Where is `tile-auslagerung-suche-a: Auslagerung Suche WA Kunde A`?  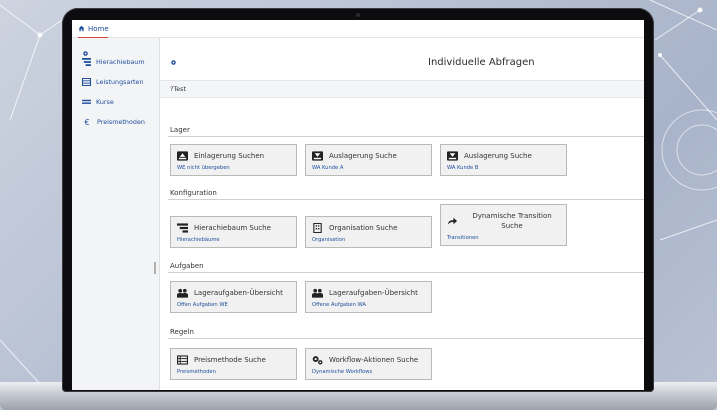 tile-auslagerung-suche-a: Auslagerung Suche WA Kunde A is located at coordinates (368, 160).